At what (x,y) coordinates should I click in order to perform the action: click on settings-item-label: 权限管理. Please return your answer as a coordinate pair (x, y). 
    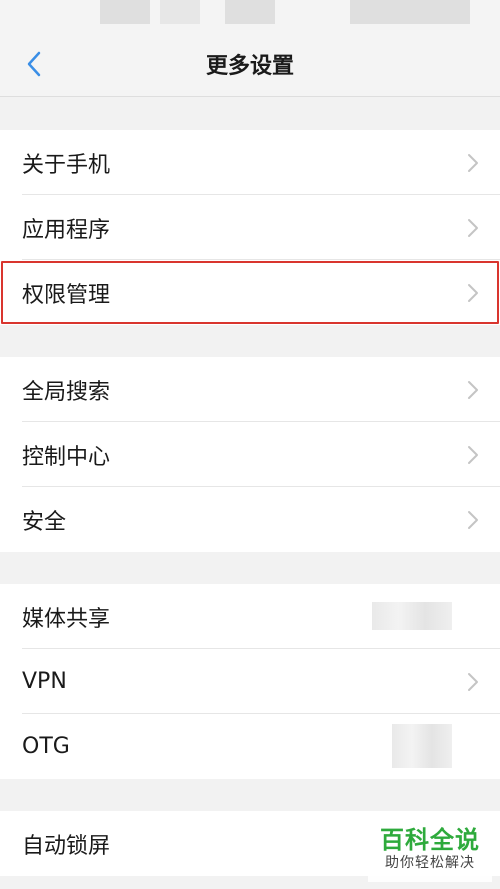
    Looking at the image, I should click on (66, 295).